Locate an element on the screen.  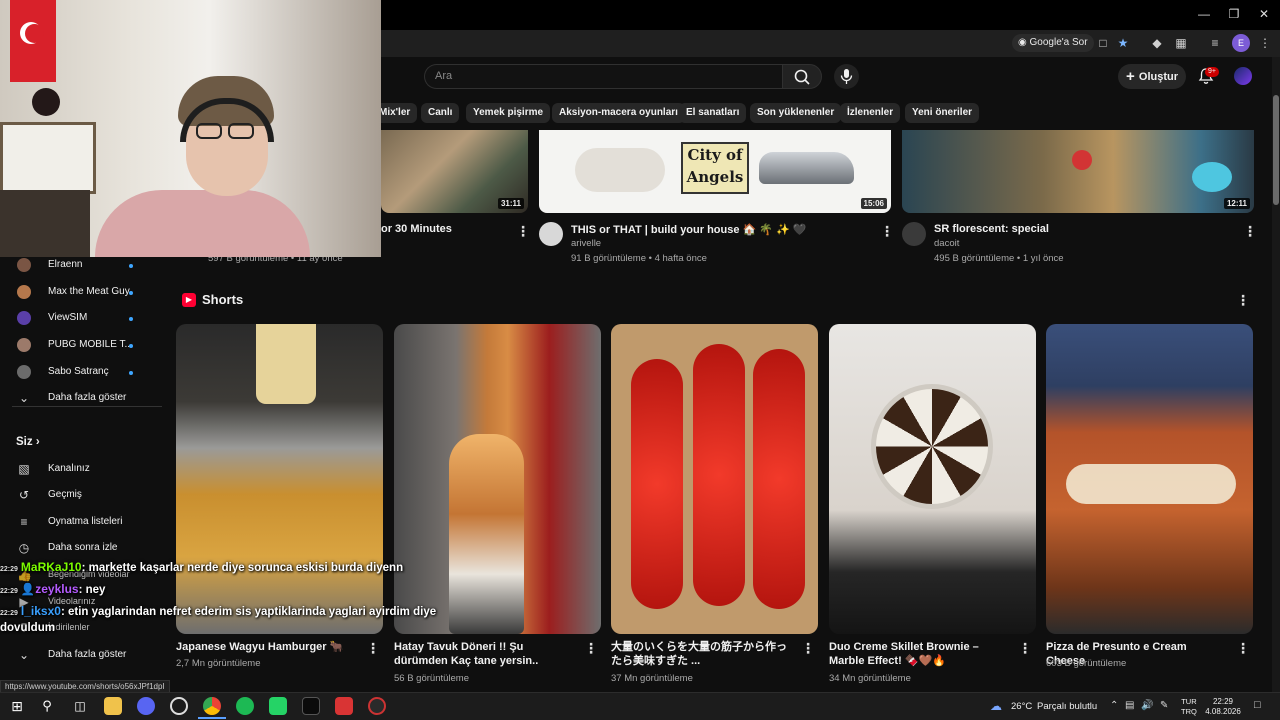
file-explorer-icon is located at coordinates (113, 706).